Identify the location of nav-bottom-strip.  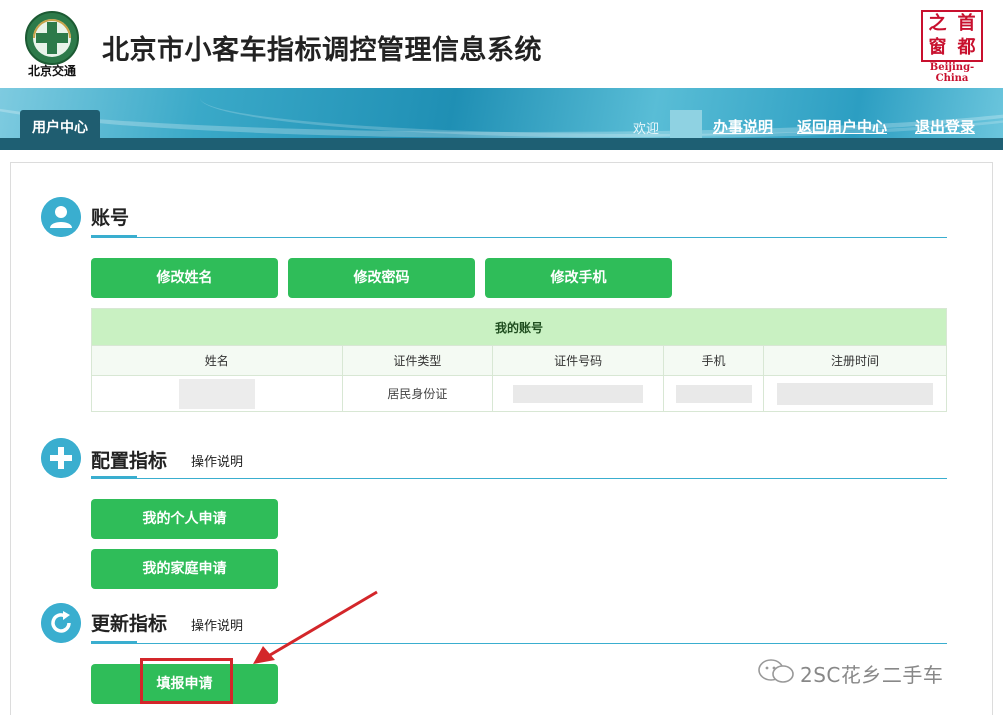
(501, 144).